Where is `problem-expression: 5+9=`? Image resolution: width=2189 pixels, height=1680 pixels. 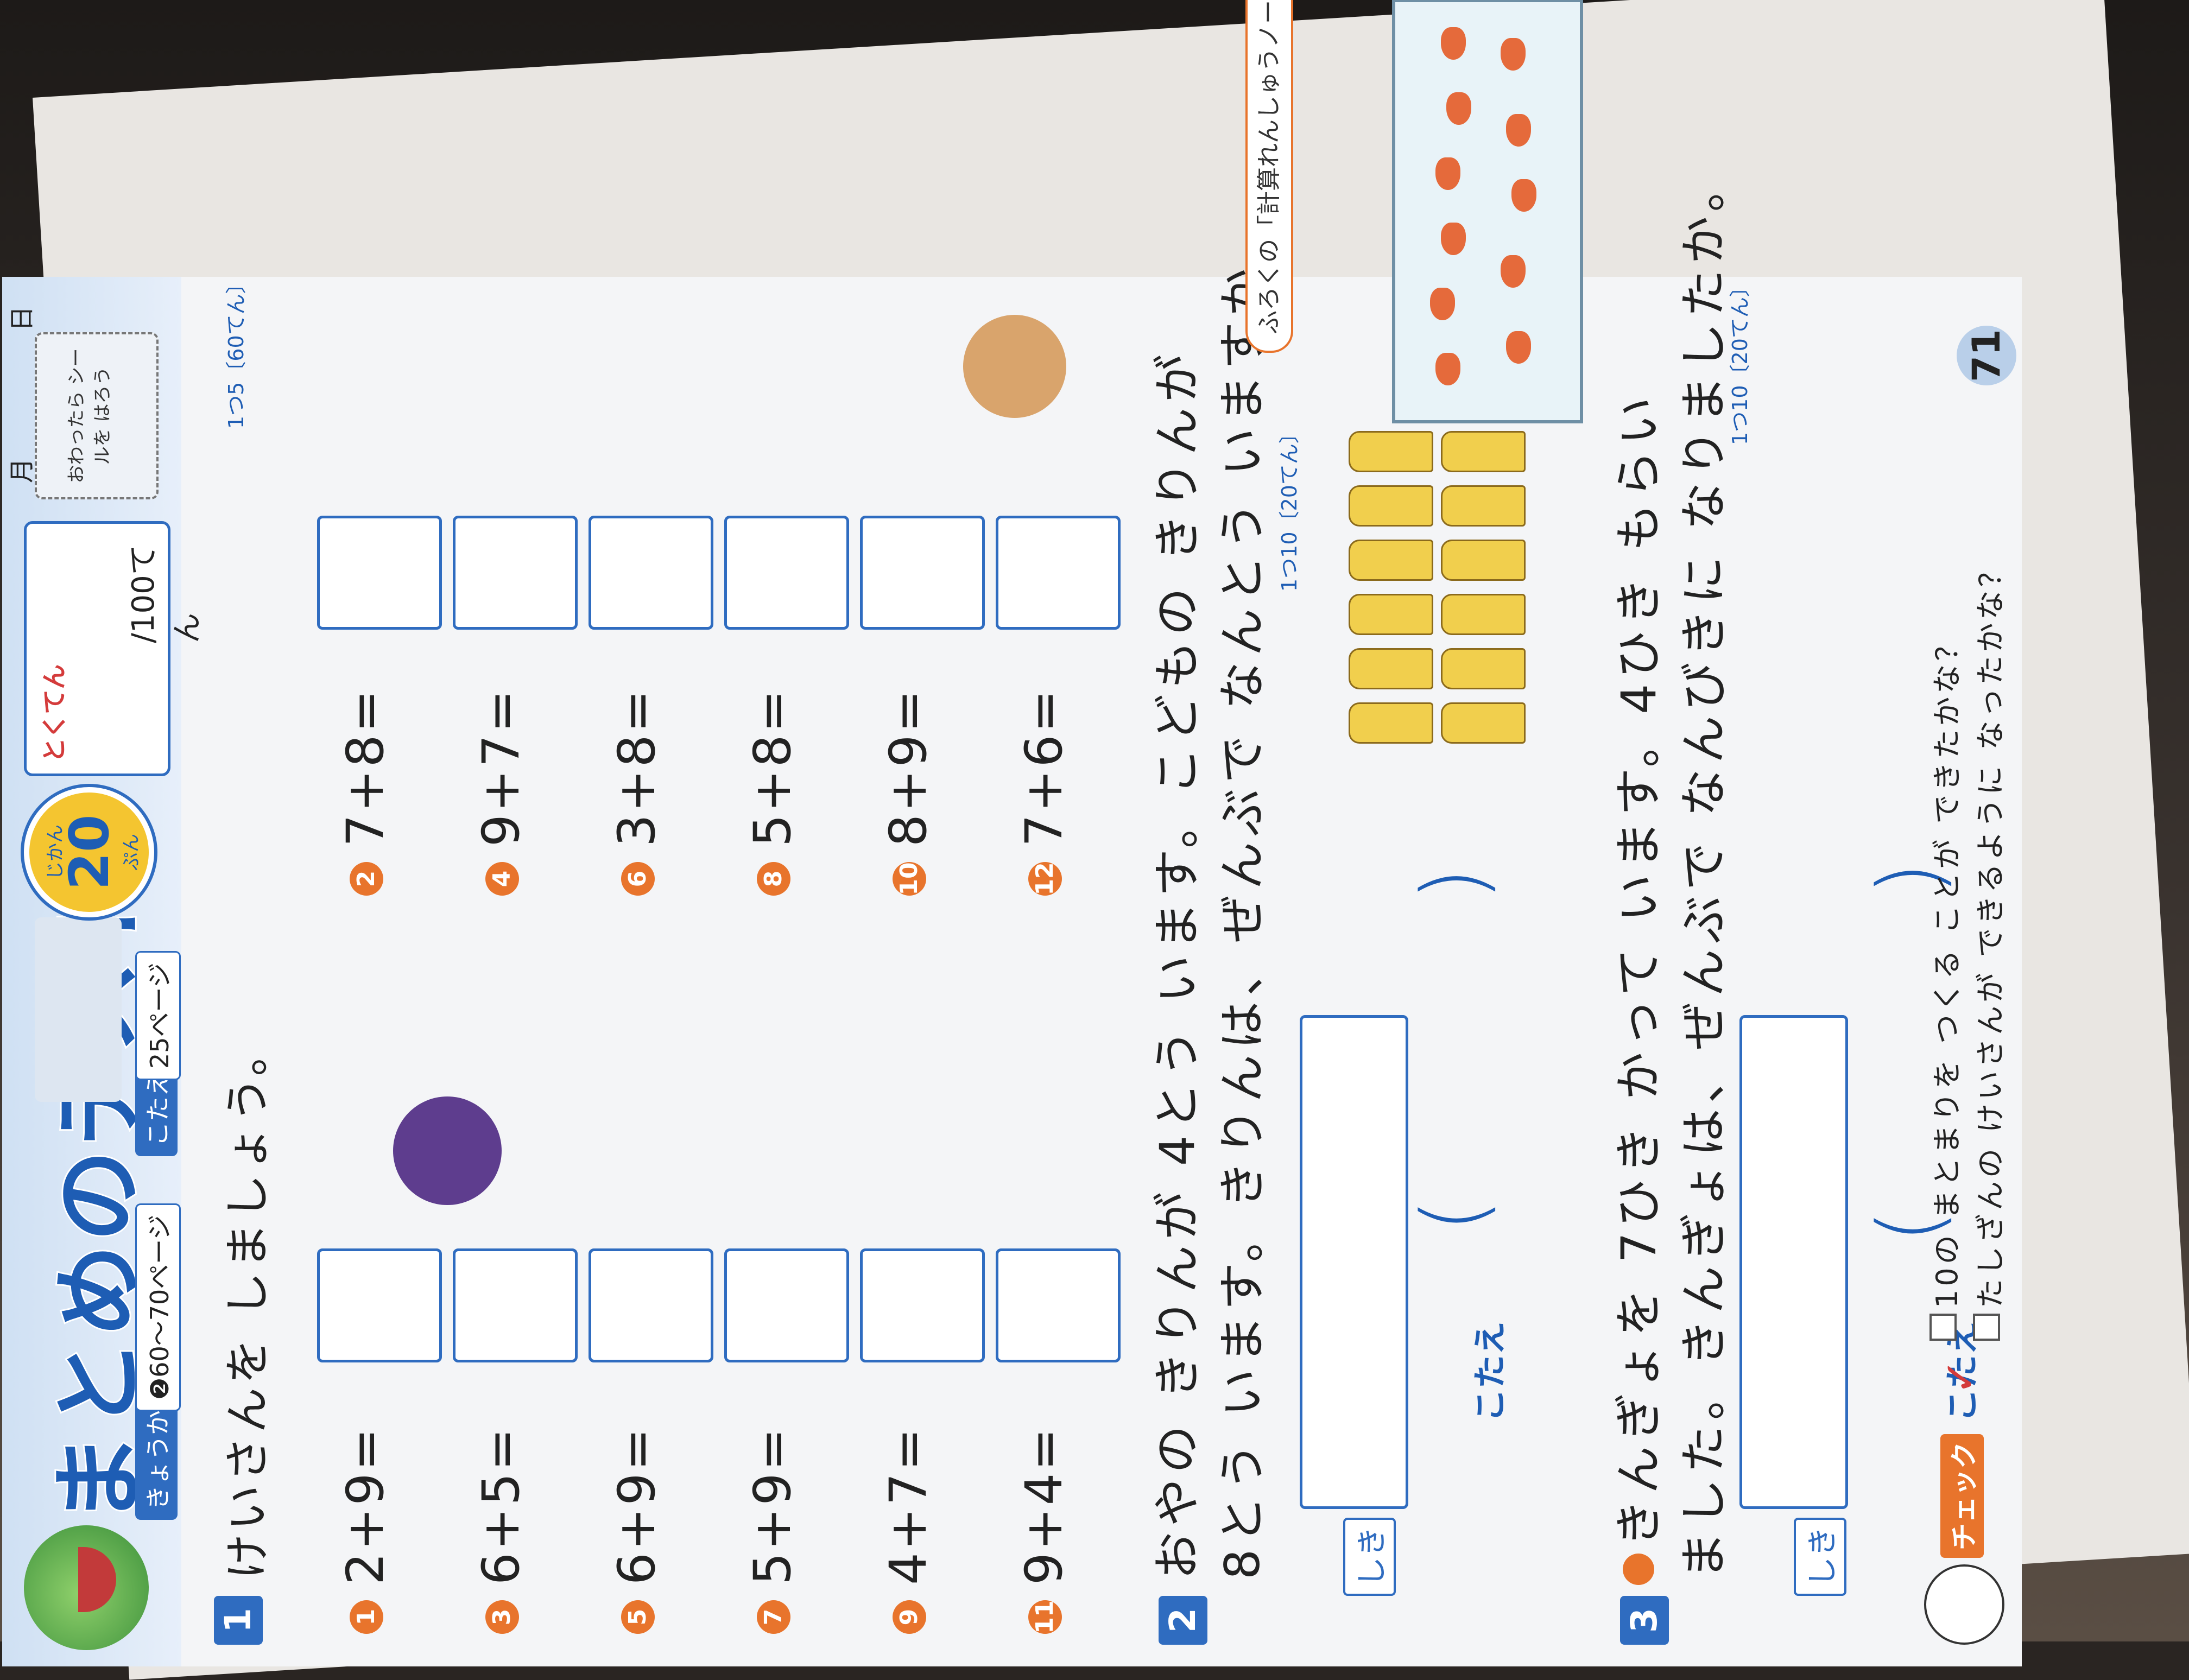 problem-expression: 5+9= is located at coordinates (772, 1505).